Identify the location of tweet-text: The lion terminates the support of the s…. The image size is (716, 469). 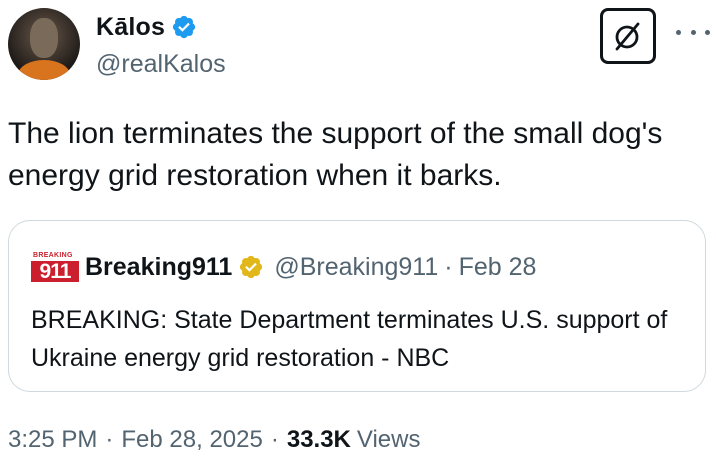
(335, 154).